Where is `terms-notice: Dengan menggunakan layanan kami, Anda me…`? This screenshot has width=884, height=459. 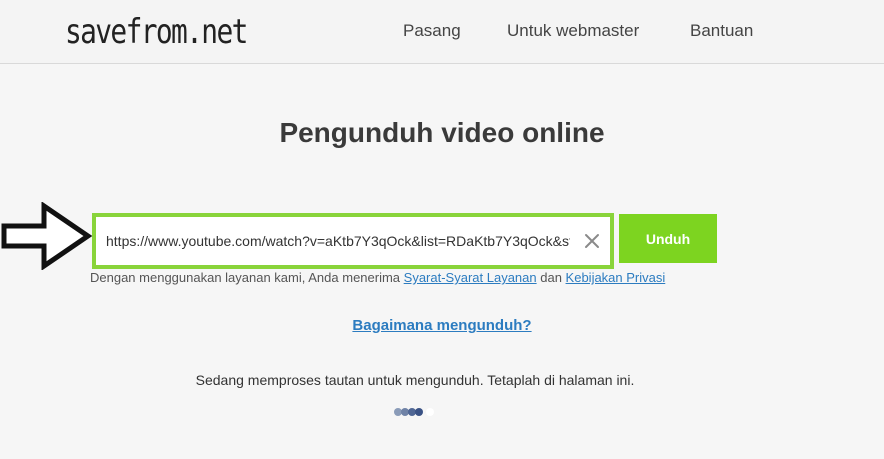 terms-notice: Dengan menggunakan layanan kami, Anda me… is located at coordinates (377, 277).